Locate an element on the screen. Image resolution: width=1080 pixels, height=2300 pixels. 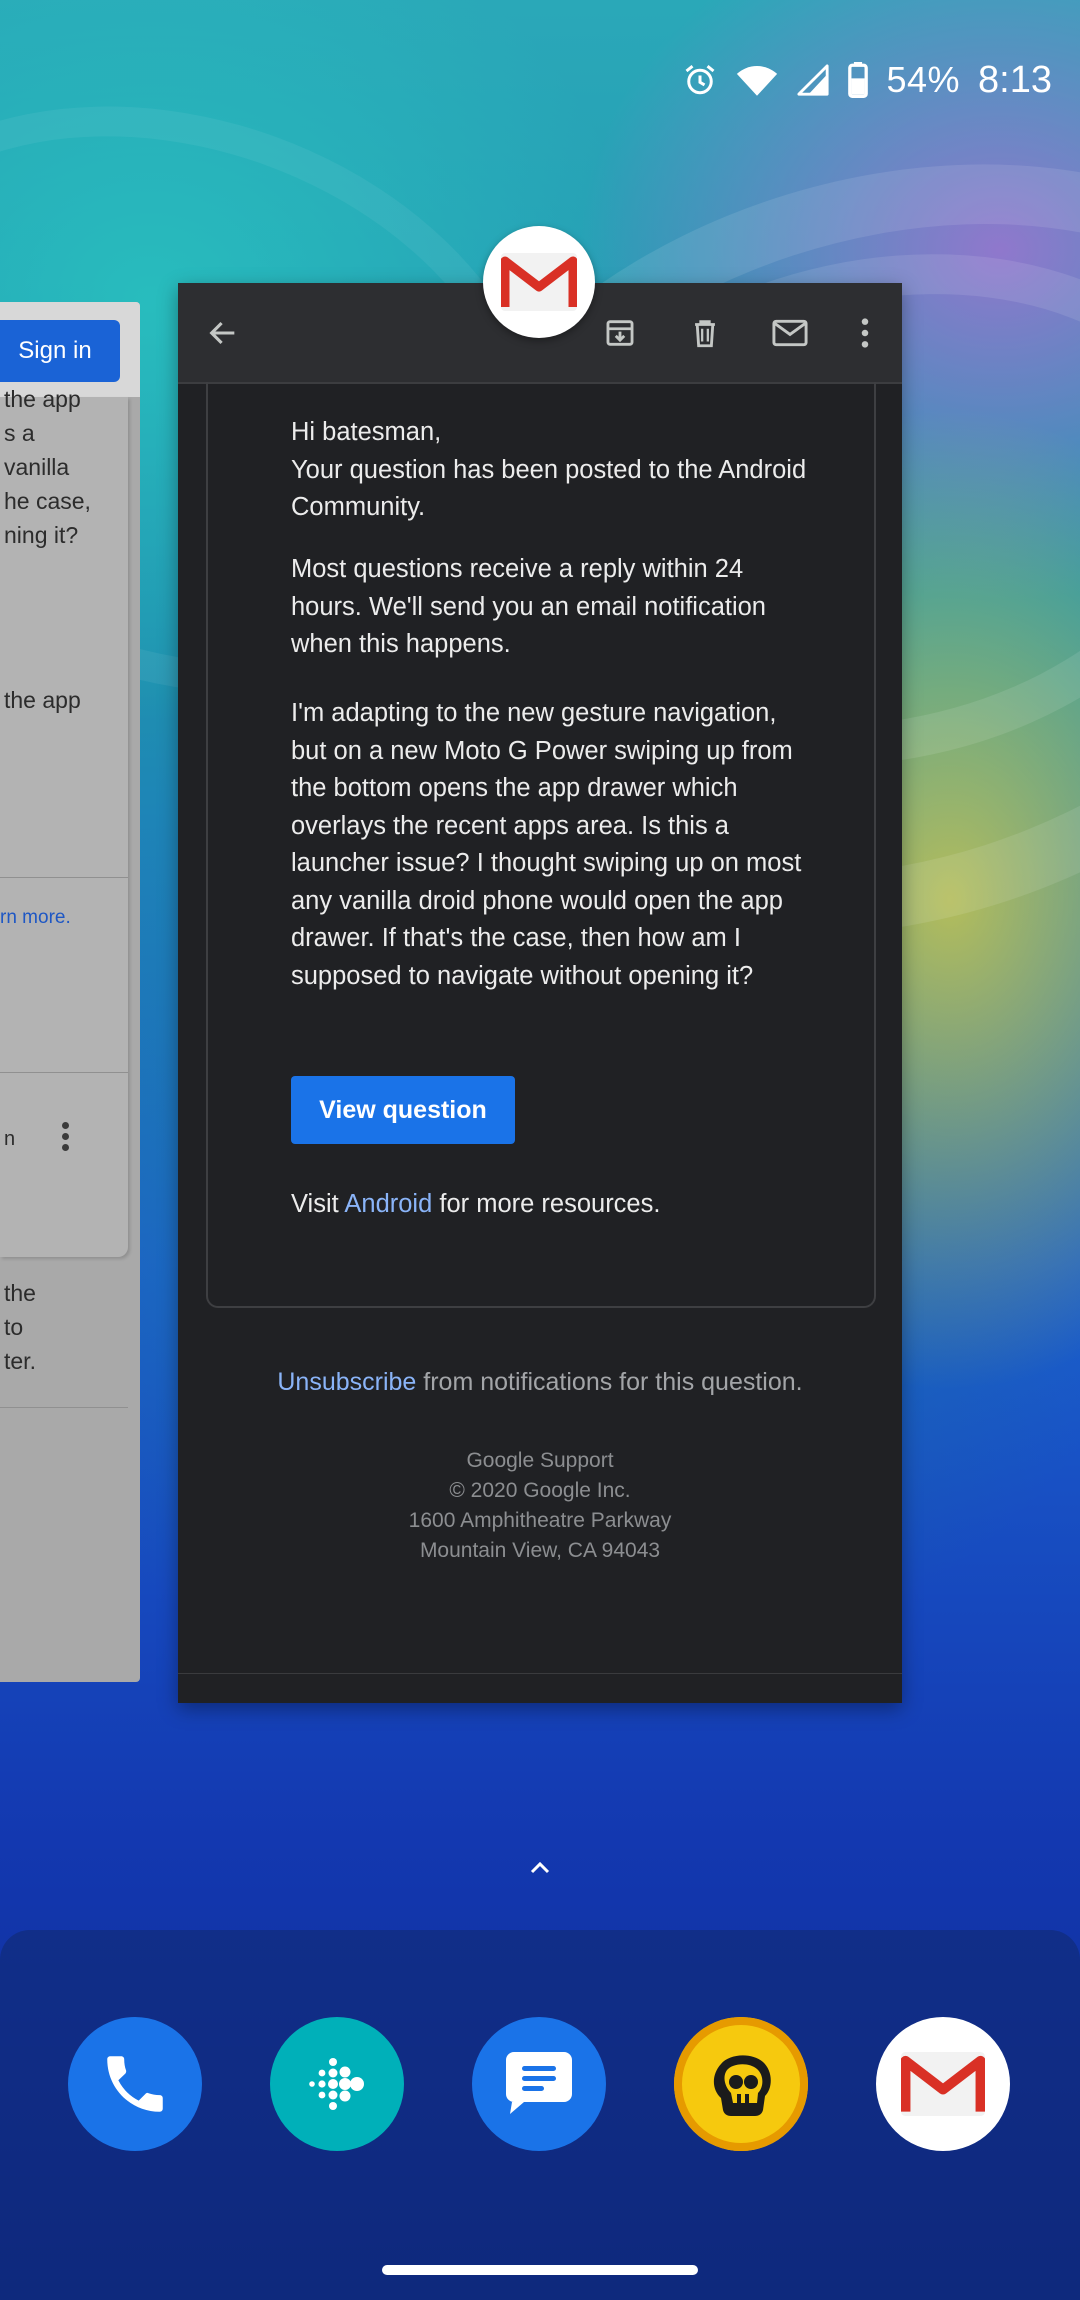
footer-line: Google Support is located at coordinates (540, 1460).